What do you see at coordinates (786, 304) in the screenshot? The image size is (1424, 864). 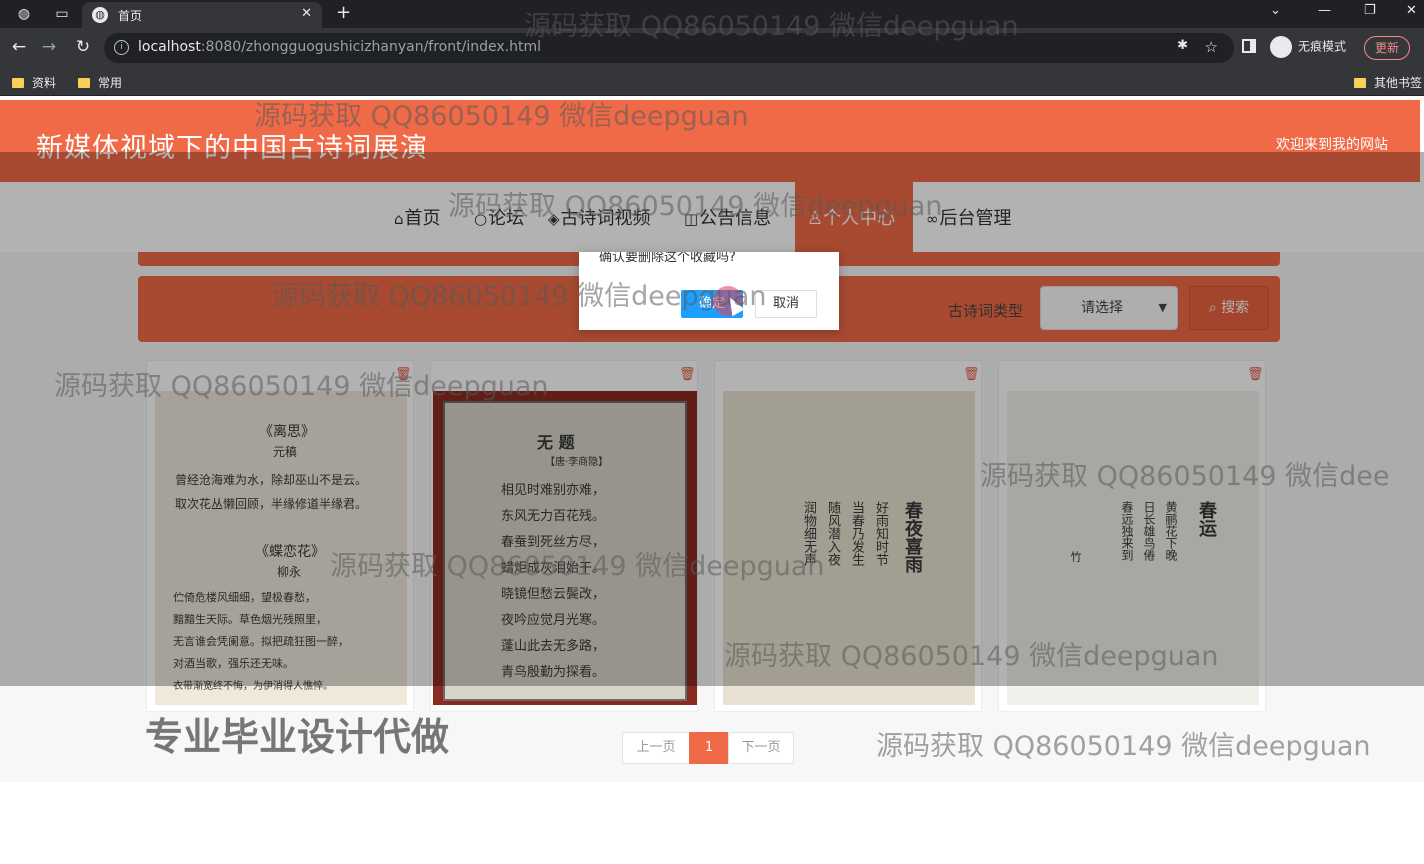 I see `cancel-button: 取消` at bounding box center [786, 304].